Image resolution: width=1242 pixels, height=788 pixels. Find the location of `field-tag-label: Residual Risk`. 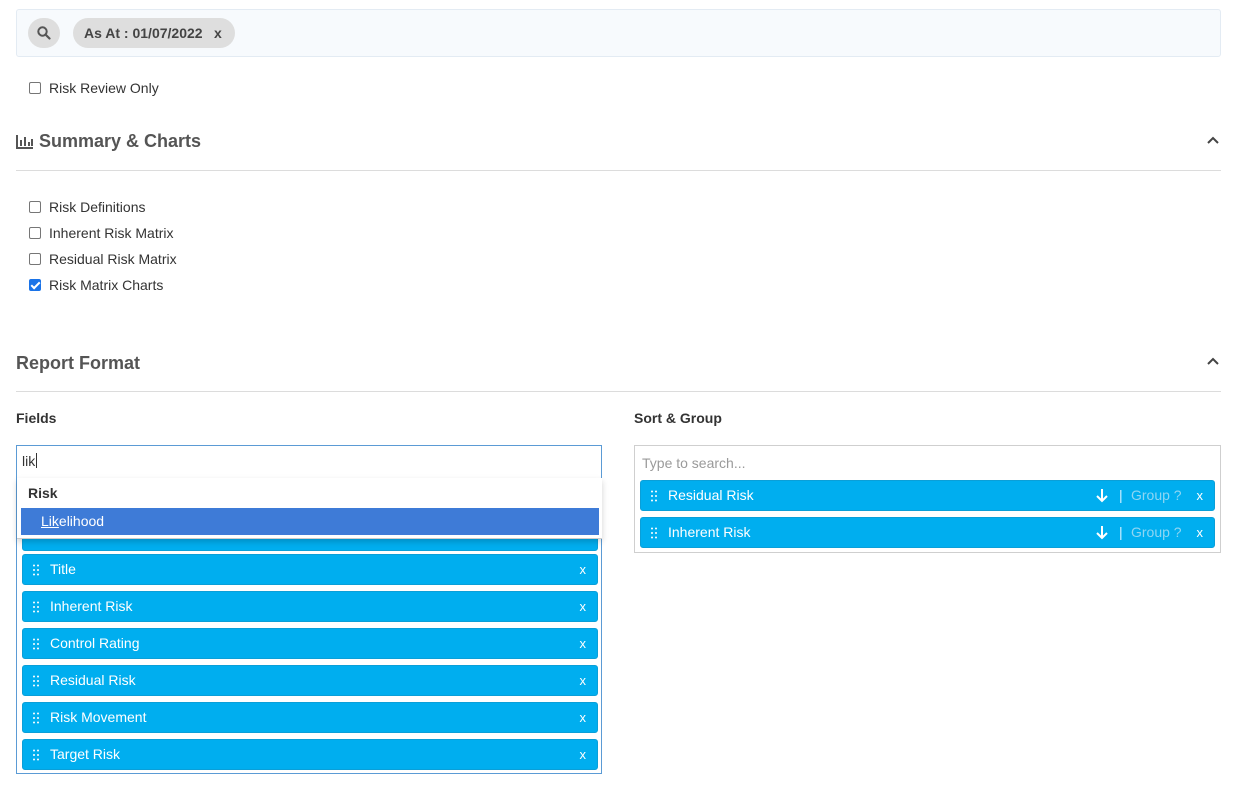

field-tag-label: Residual Risk is located at coordinates (93, 680).